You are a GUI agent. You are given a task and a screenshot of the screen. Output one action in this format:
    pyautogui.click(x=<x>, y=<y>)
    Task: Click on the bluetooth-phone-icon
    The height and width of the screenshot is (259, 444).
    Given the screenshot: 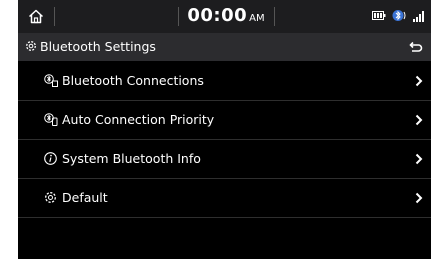 What is the action you would take?
    pyautogui.click(x=399, y=15)
    